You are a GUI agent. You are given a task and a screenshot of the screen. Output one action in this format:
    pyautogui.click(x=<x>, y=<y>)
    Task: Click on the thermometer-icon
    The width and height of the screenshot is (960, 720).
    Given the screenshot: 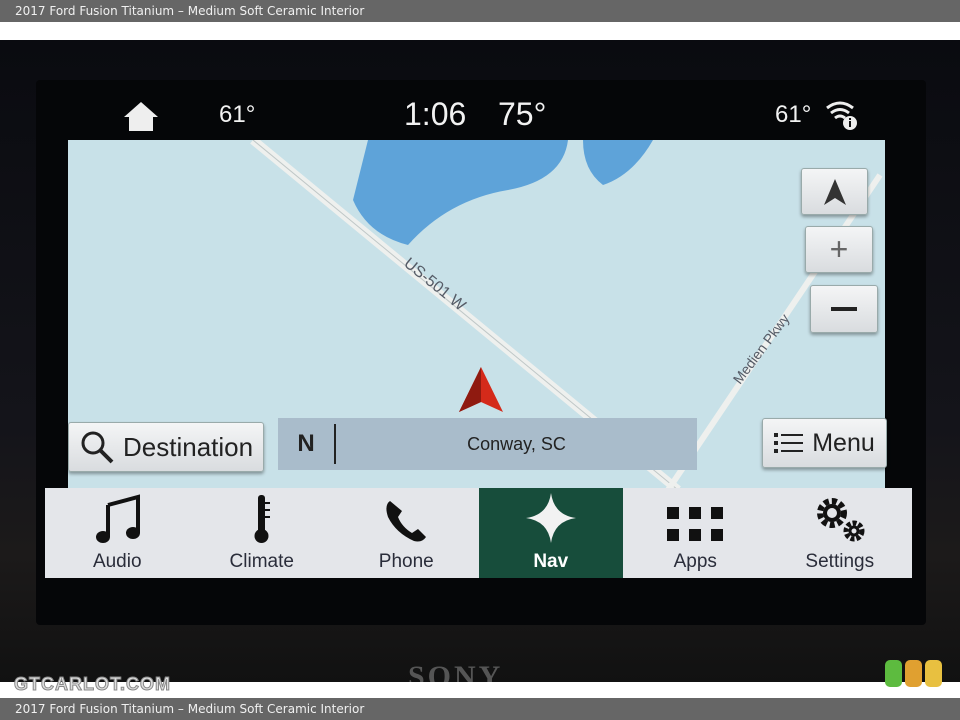 What is the action you would take?
    pyautogui.click(x=262, y=519)
    